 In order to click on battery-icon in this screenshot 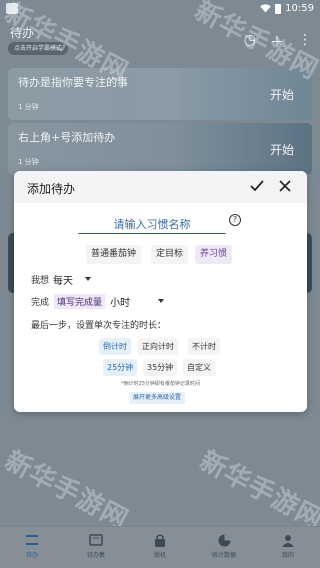, I will do `click(278, 8)`.